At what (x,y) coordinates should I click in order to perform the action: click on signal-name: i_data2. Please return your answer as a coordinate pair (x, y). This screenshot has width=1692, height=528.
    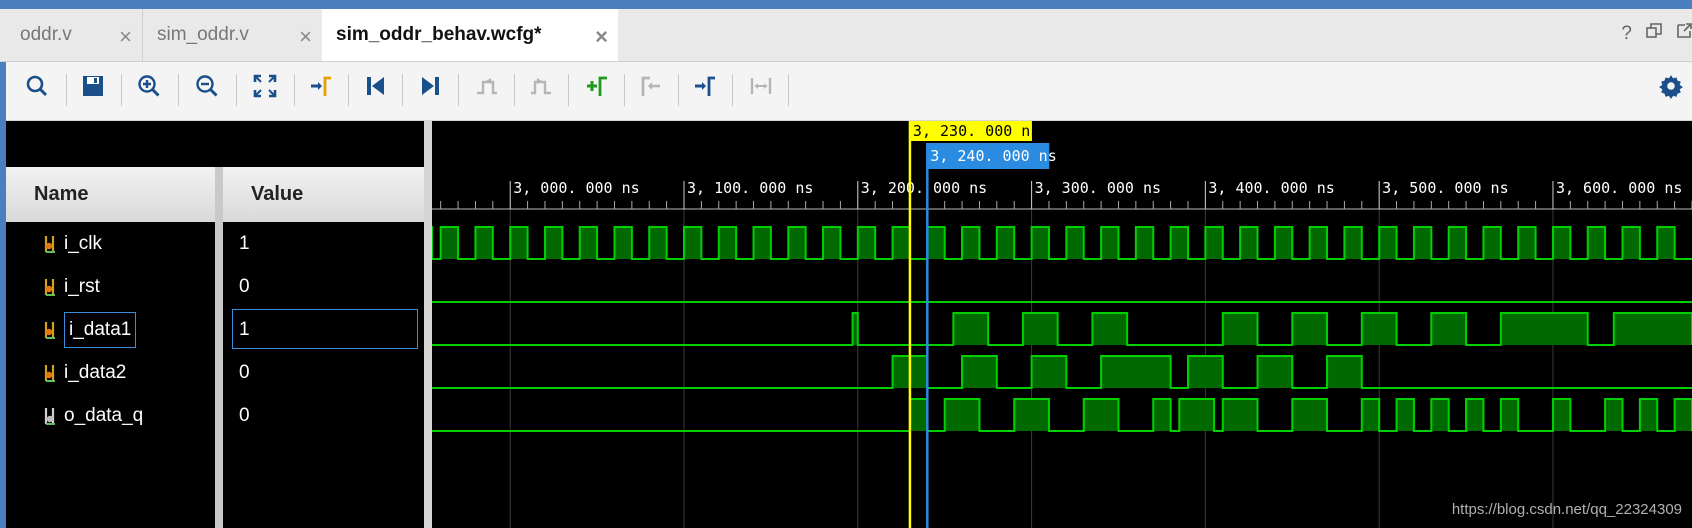
    Looking at the image, I should click on (95, 372).